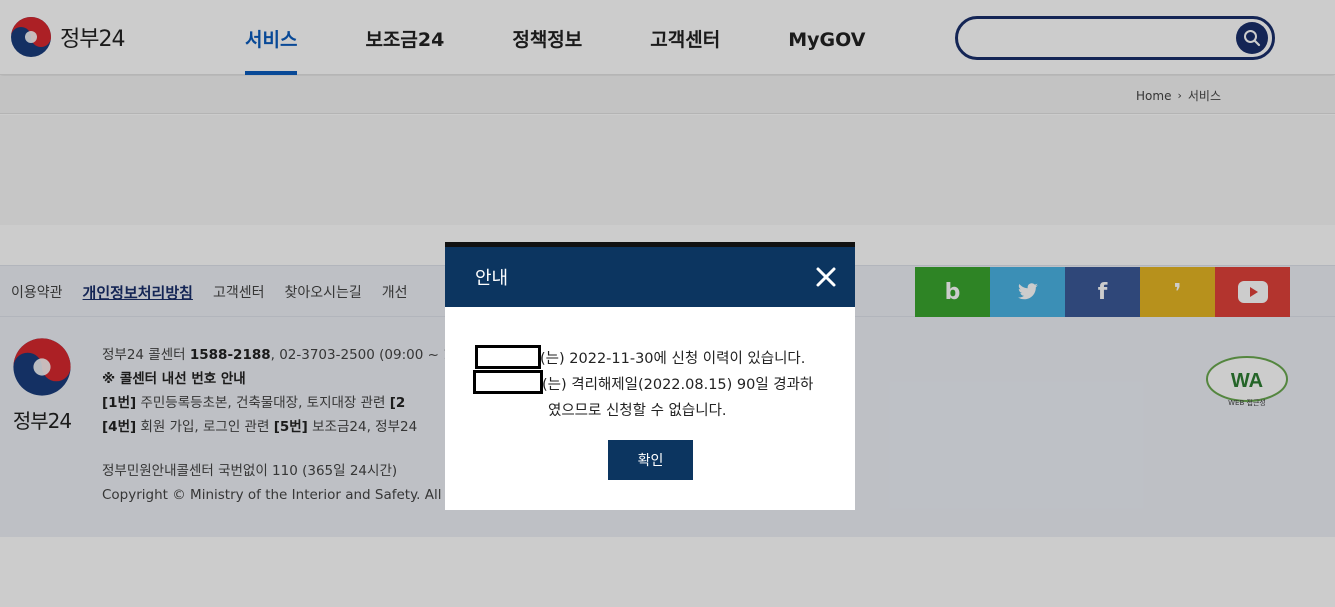 The image size is (1335, 607). What do you see at coordinates (678, 385) in the screenshot?
I see `dialog-message-line-2: (는) 격리해제일(2022.08.15) 90일 경과하` at bounding box center [678, 385].